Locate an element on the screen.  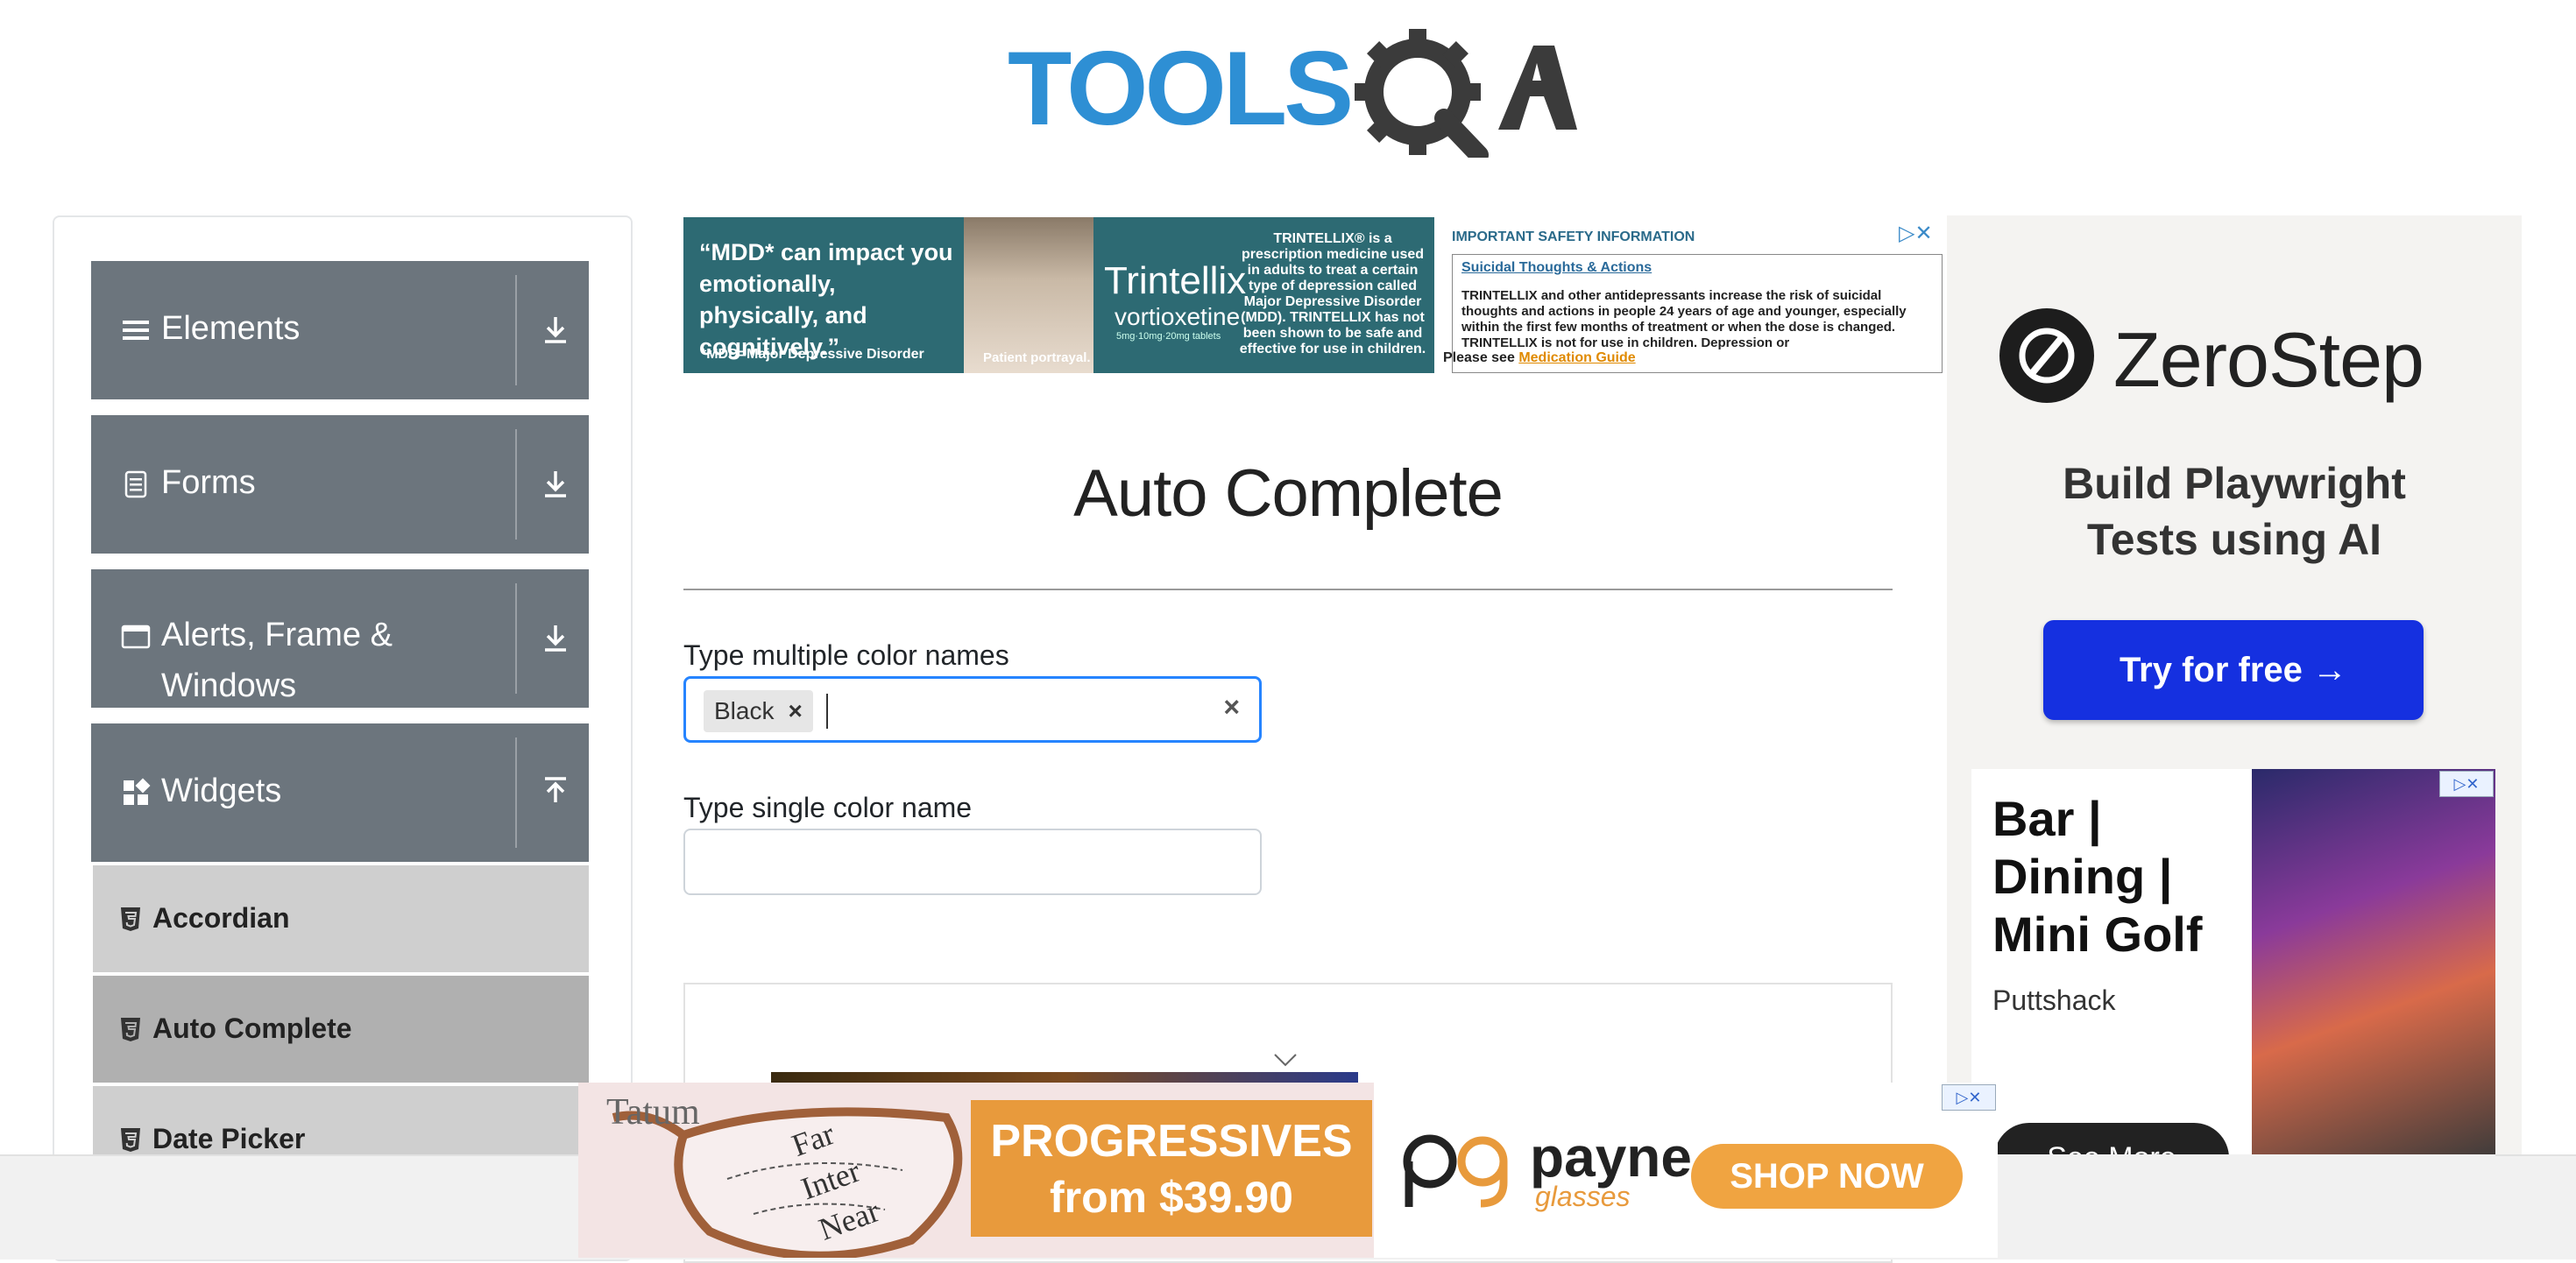
bar-ad-brand: Puttshack is located at coordinates (2054, 1000).